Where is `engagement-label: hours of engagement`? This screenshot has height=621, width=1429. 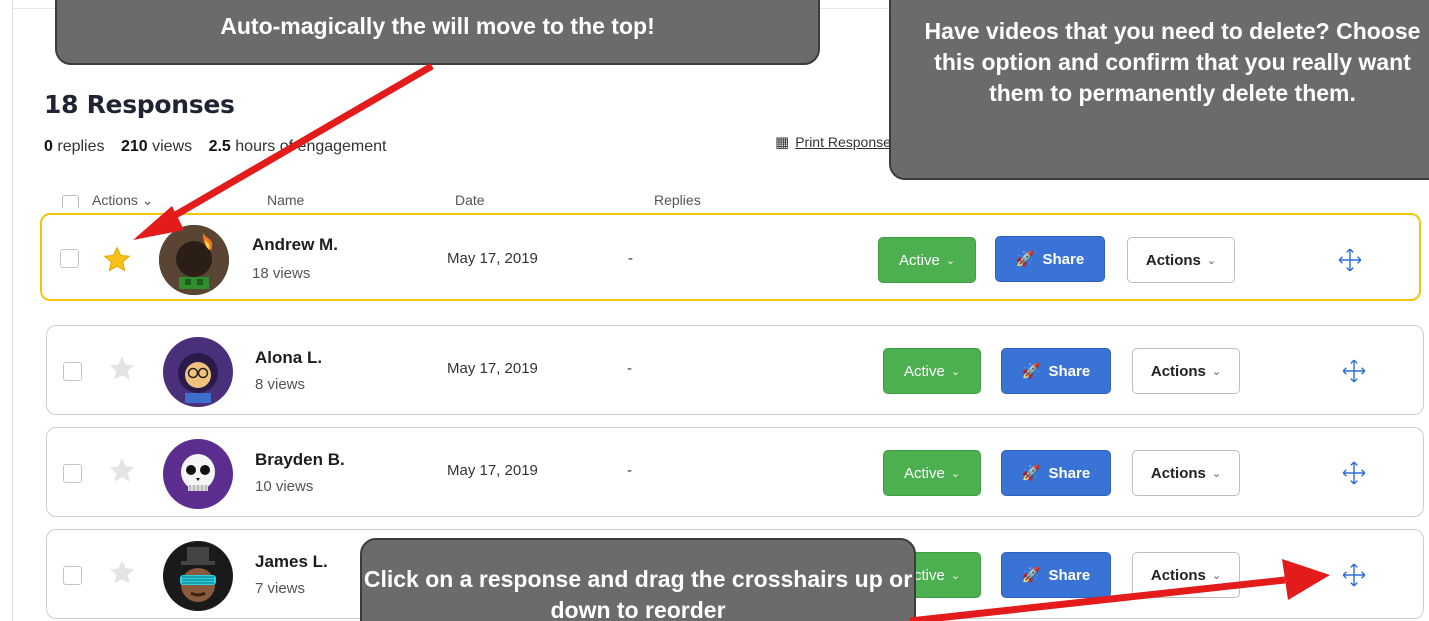 engagement-label: hours of engagement is located at coordinates (311, 146).